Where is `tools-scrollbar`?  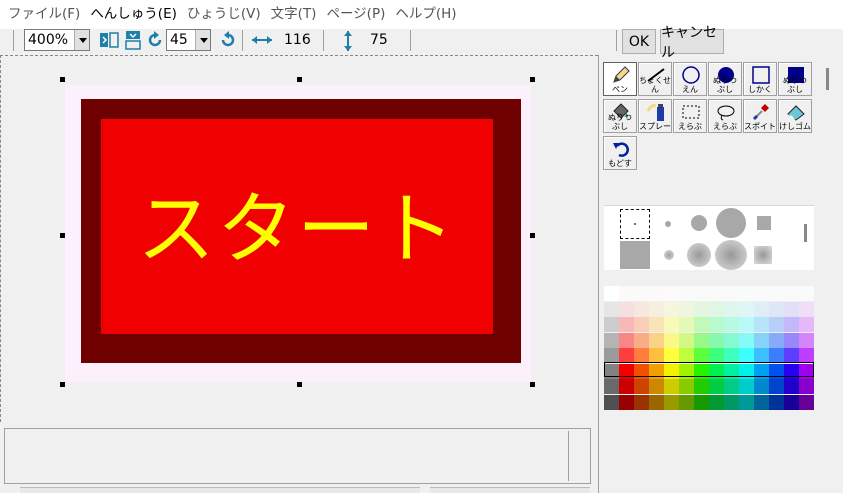 tools-scrollbar is located at coordinates (827, 79).